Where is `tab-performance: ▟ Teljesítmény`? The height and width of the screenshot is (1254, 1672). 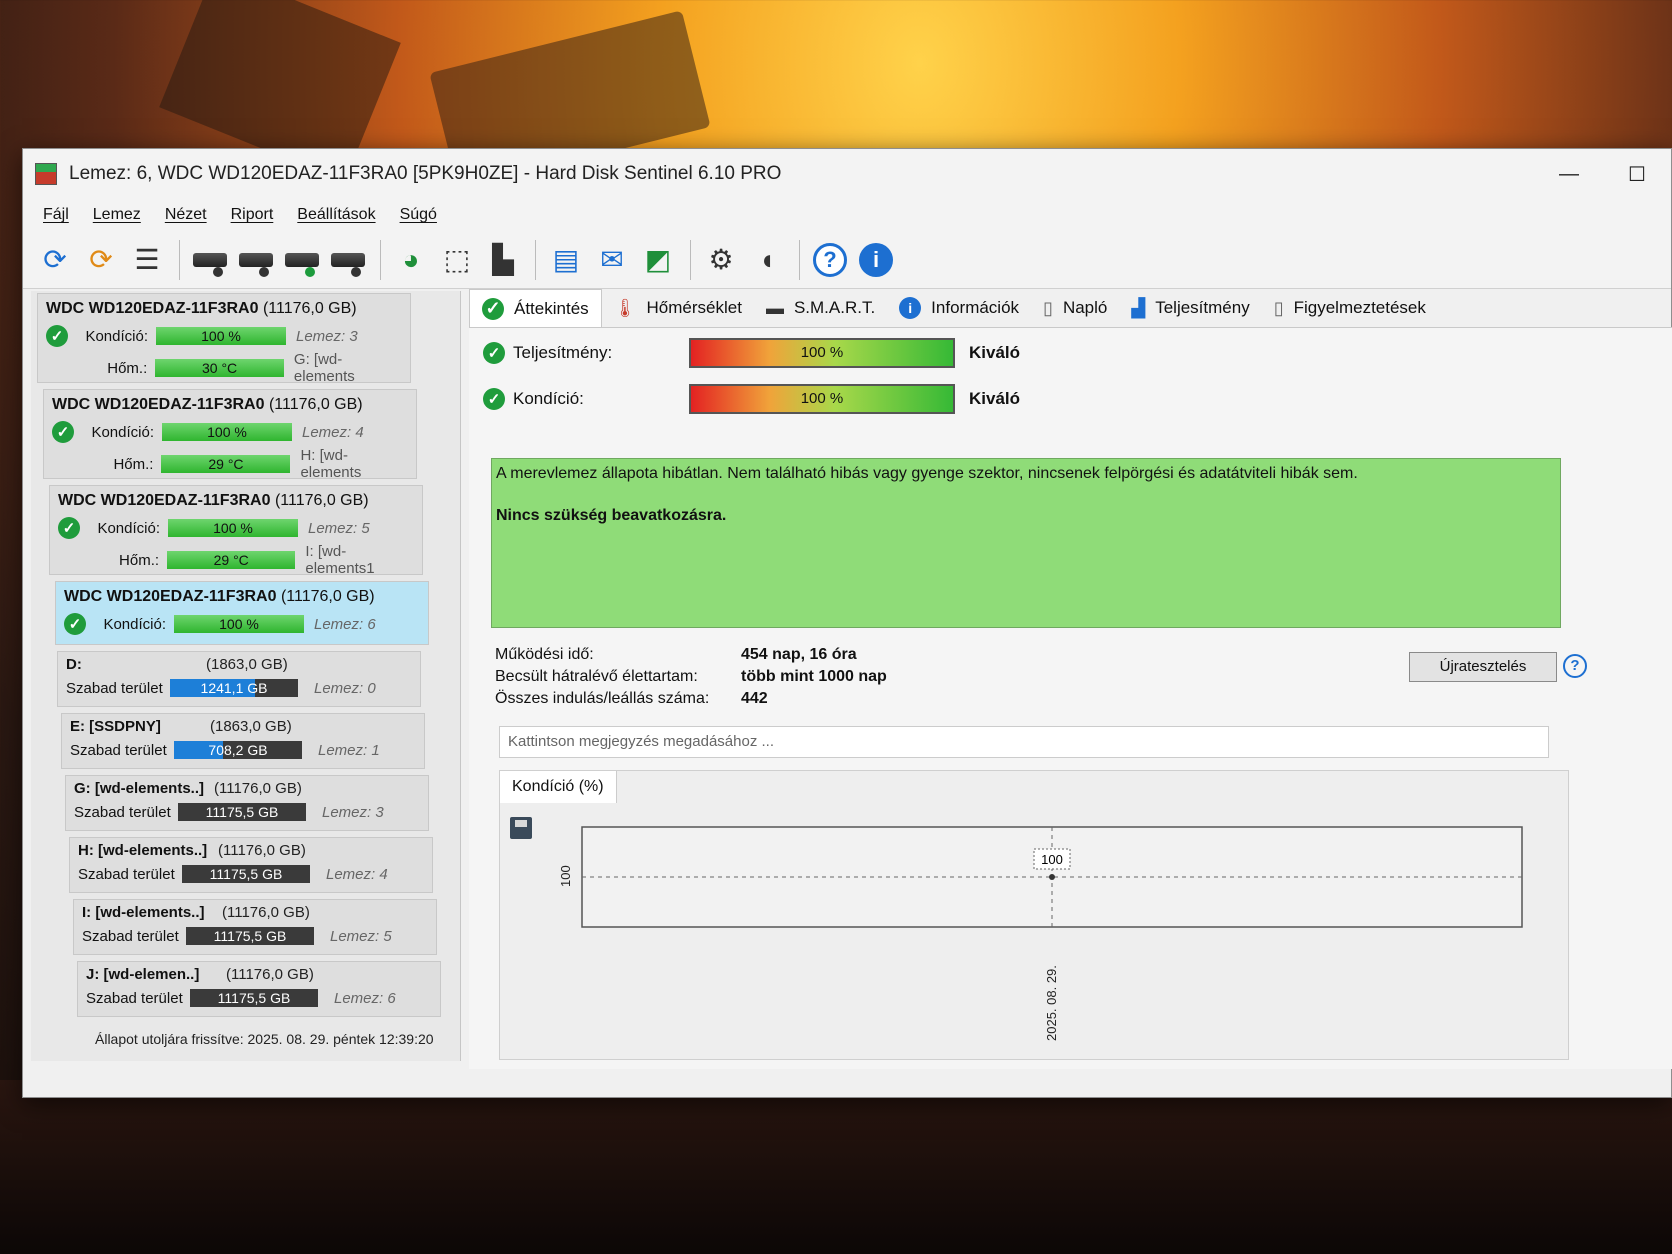 tab-performance: ▟ Teljesítmény is located at coordinates (1190, 308).